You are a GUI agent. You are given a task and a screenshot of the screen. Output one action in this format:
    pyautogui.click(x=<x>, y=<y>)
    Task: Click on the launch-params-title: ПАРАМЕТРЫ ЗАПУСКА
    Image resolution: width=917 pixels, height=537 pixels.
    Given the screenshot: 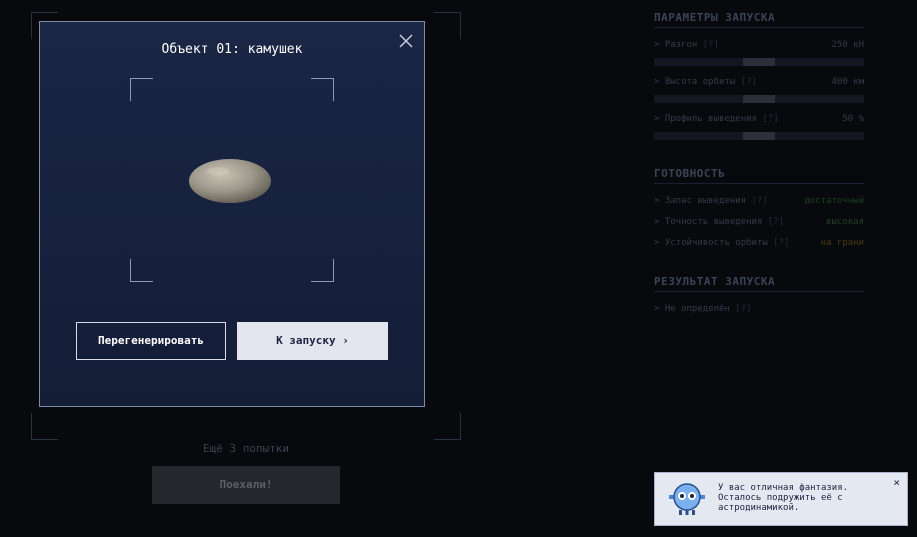 What is the action you would take?
    pyautogui.click(x=759, y=19)
    